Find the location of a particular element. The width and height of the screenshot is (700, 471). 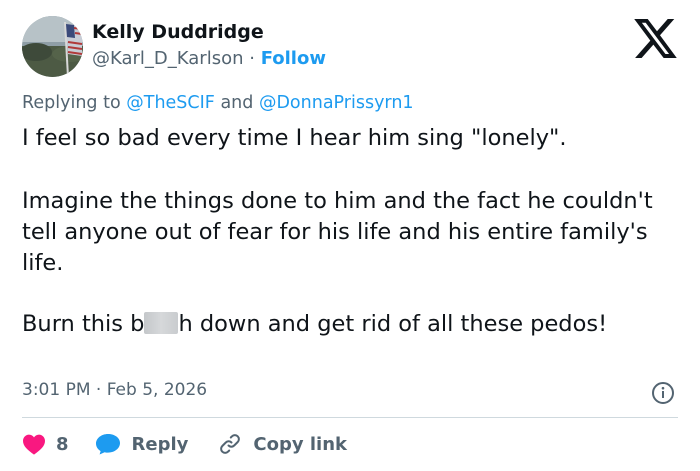

tweet-text-segment: h down and get rid of all these pedos! is located at coordinates (393, 324).